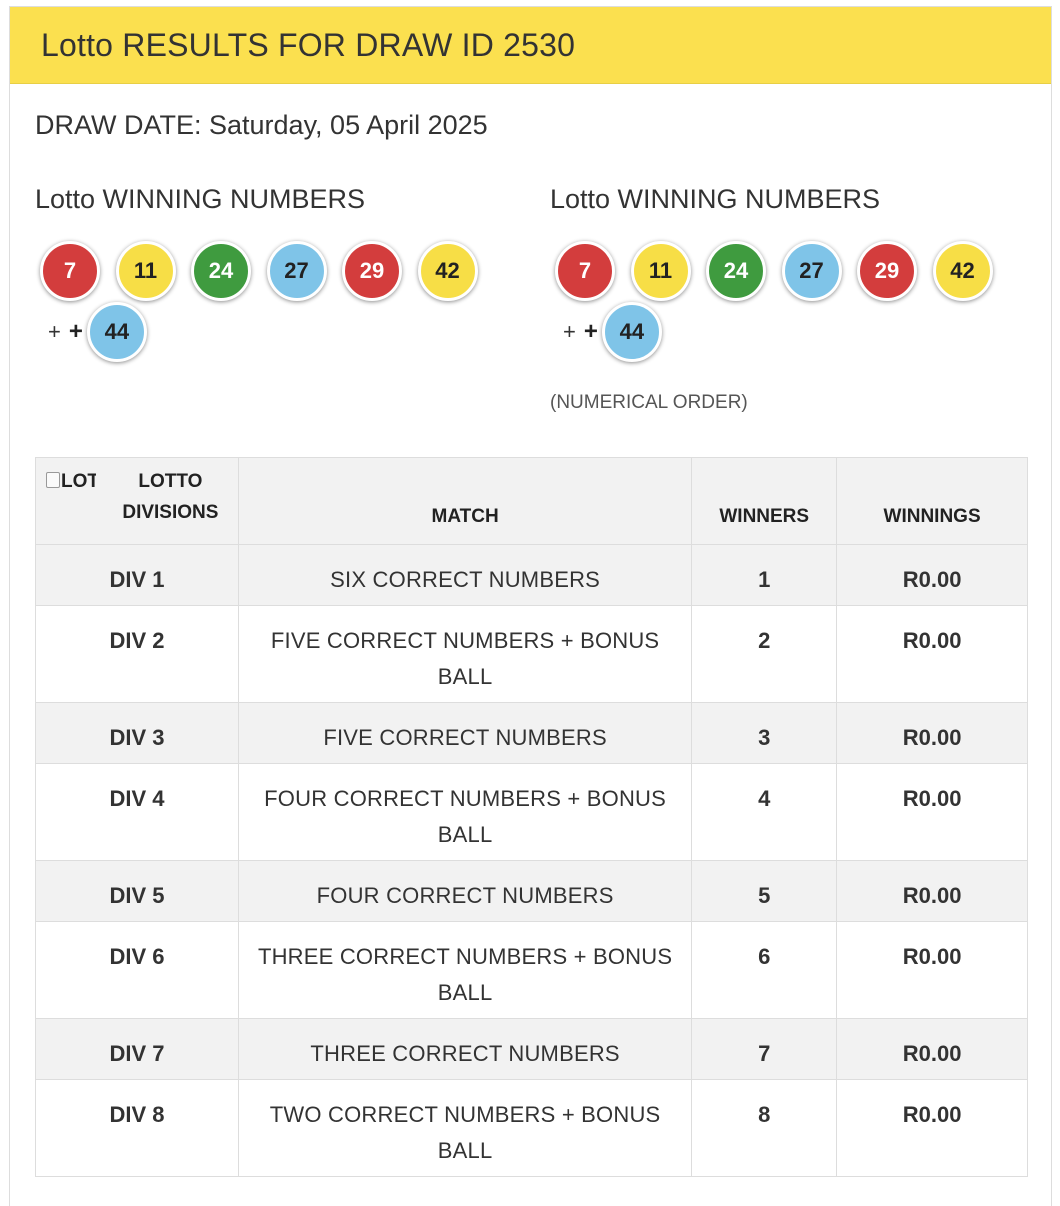 This screenshot has height=1206, width=1060. What do you see at coordinates (764, 654) in the screenshot?
I see `winners-cell: 2` at bounding box center [764, 654].